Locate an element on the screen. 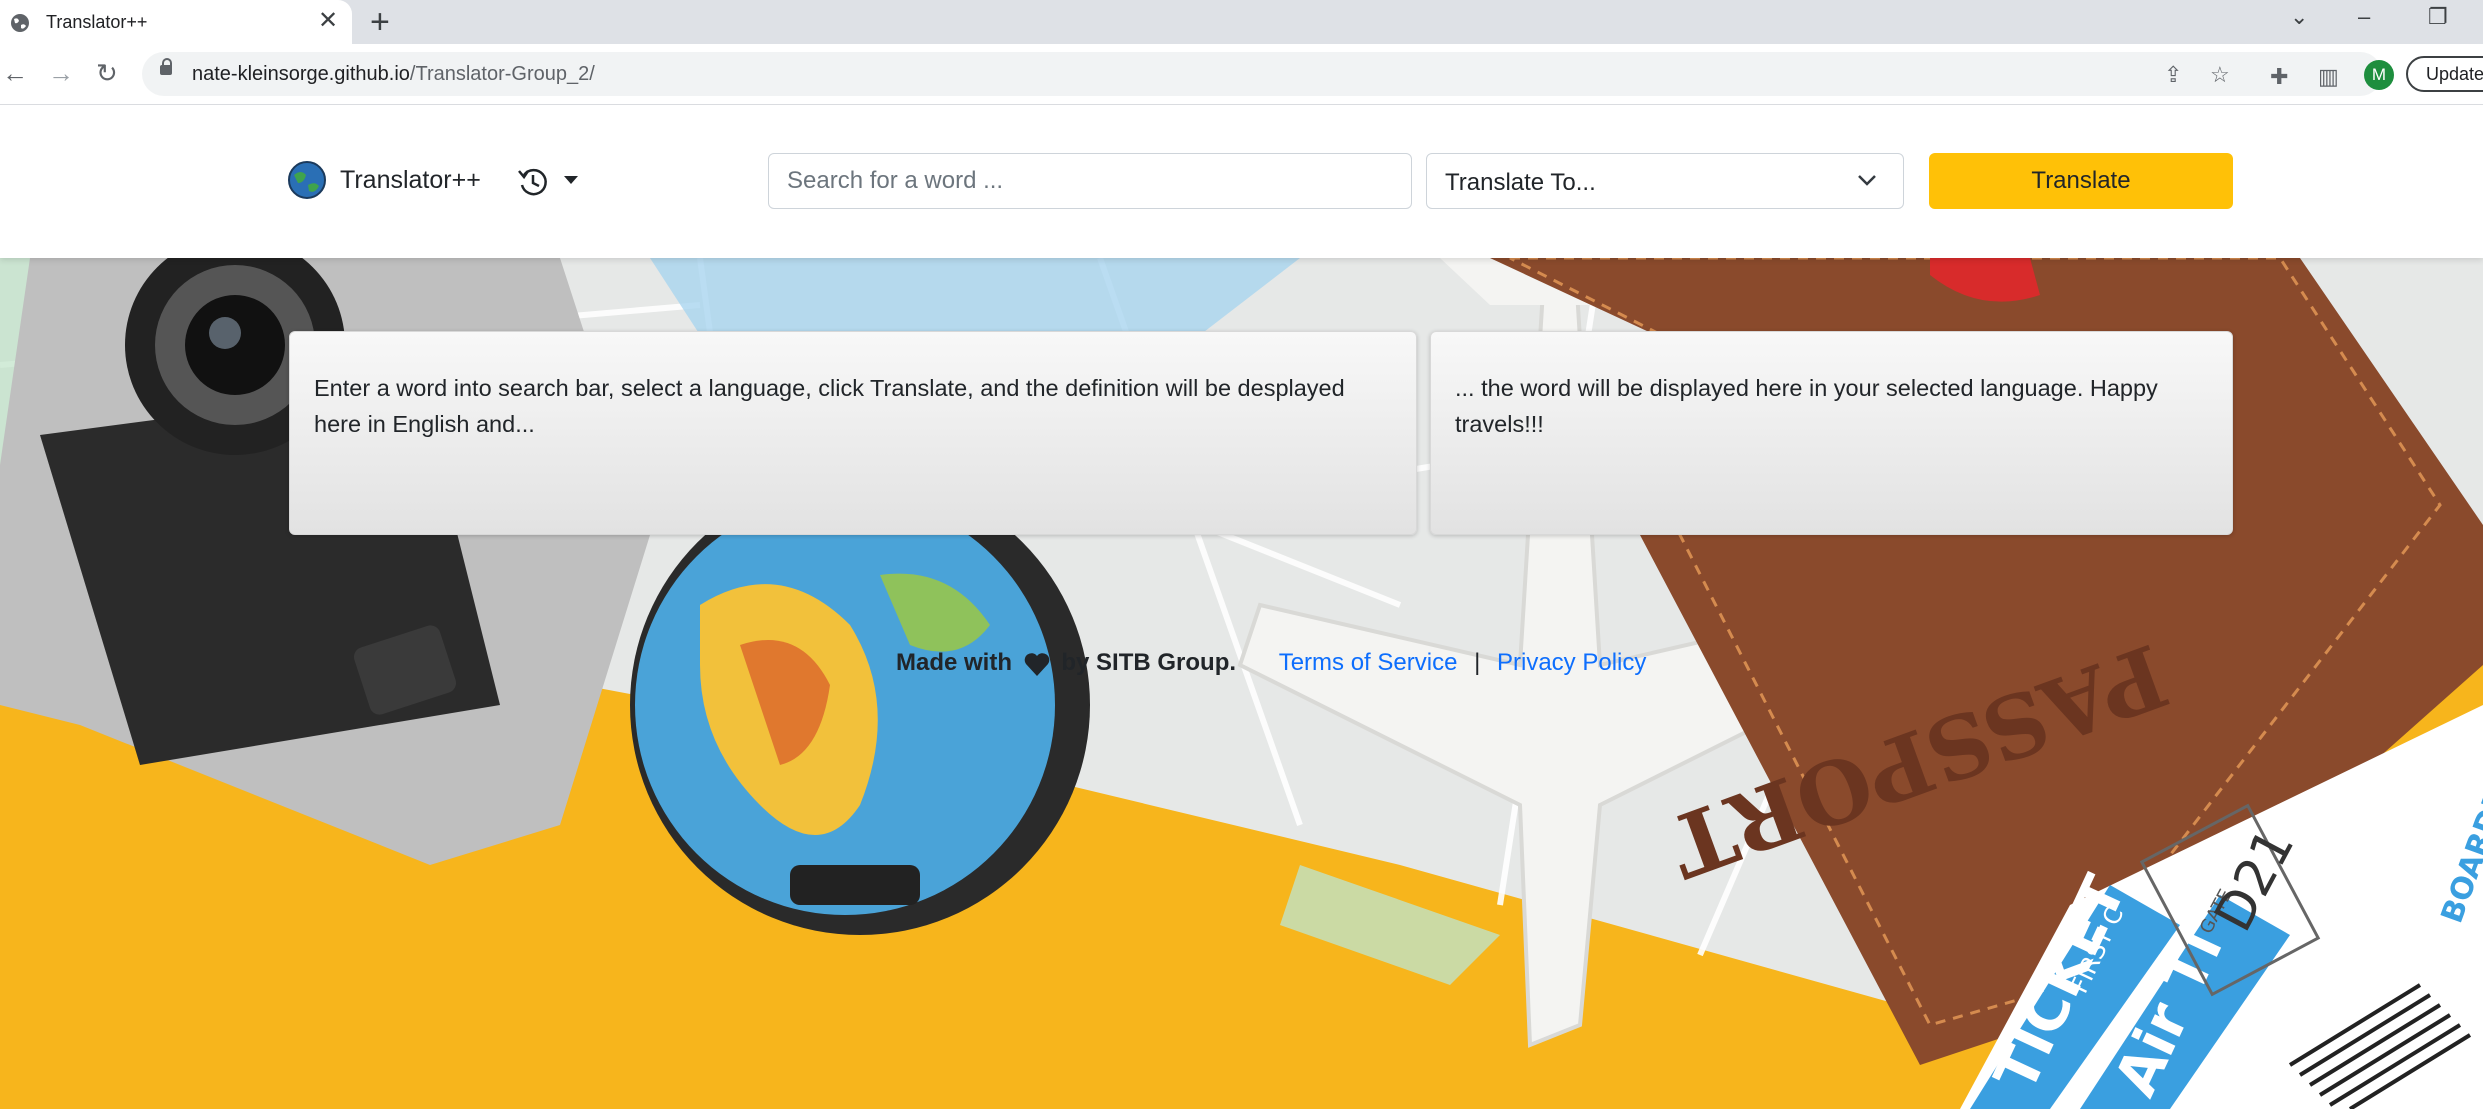 The height and width of the screenshot is (1109, 2483). minimize-icon: – is located at coordinates (2364, 17).